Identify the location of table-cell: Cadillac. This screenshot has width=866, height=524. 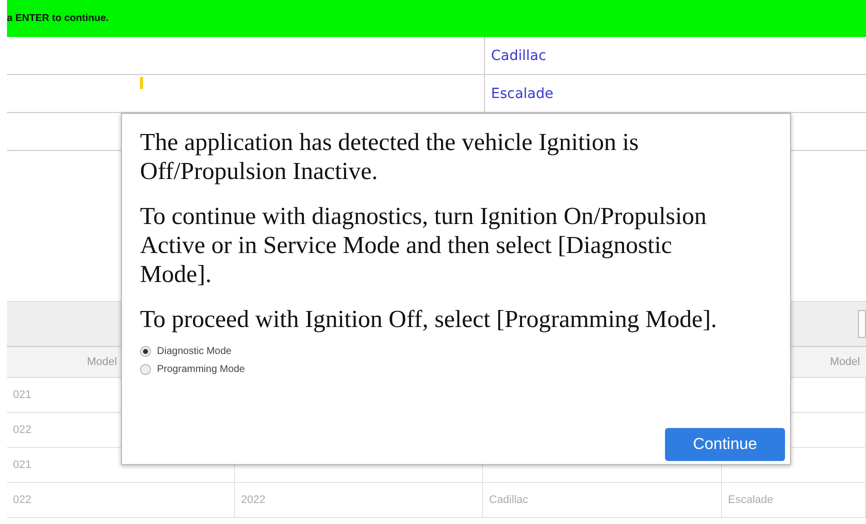
(602, 500).